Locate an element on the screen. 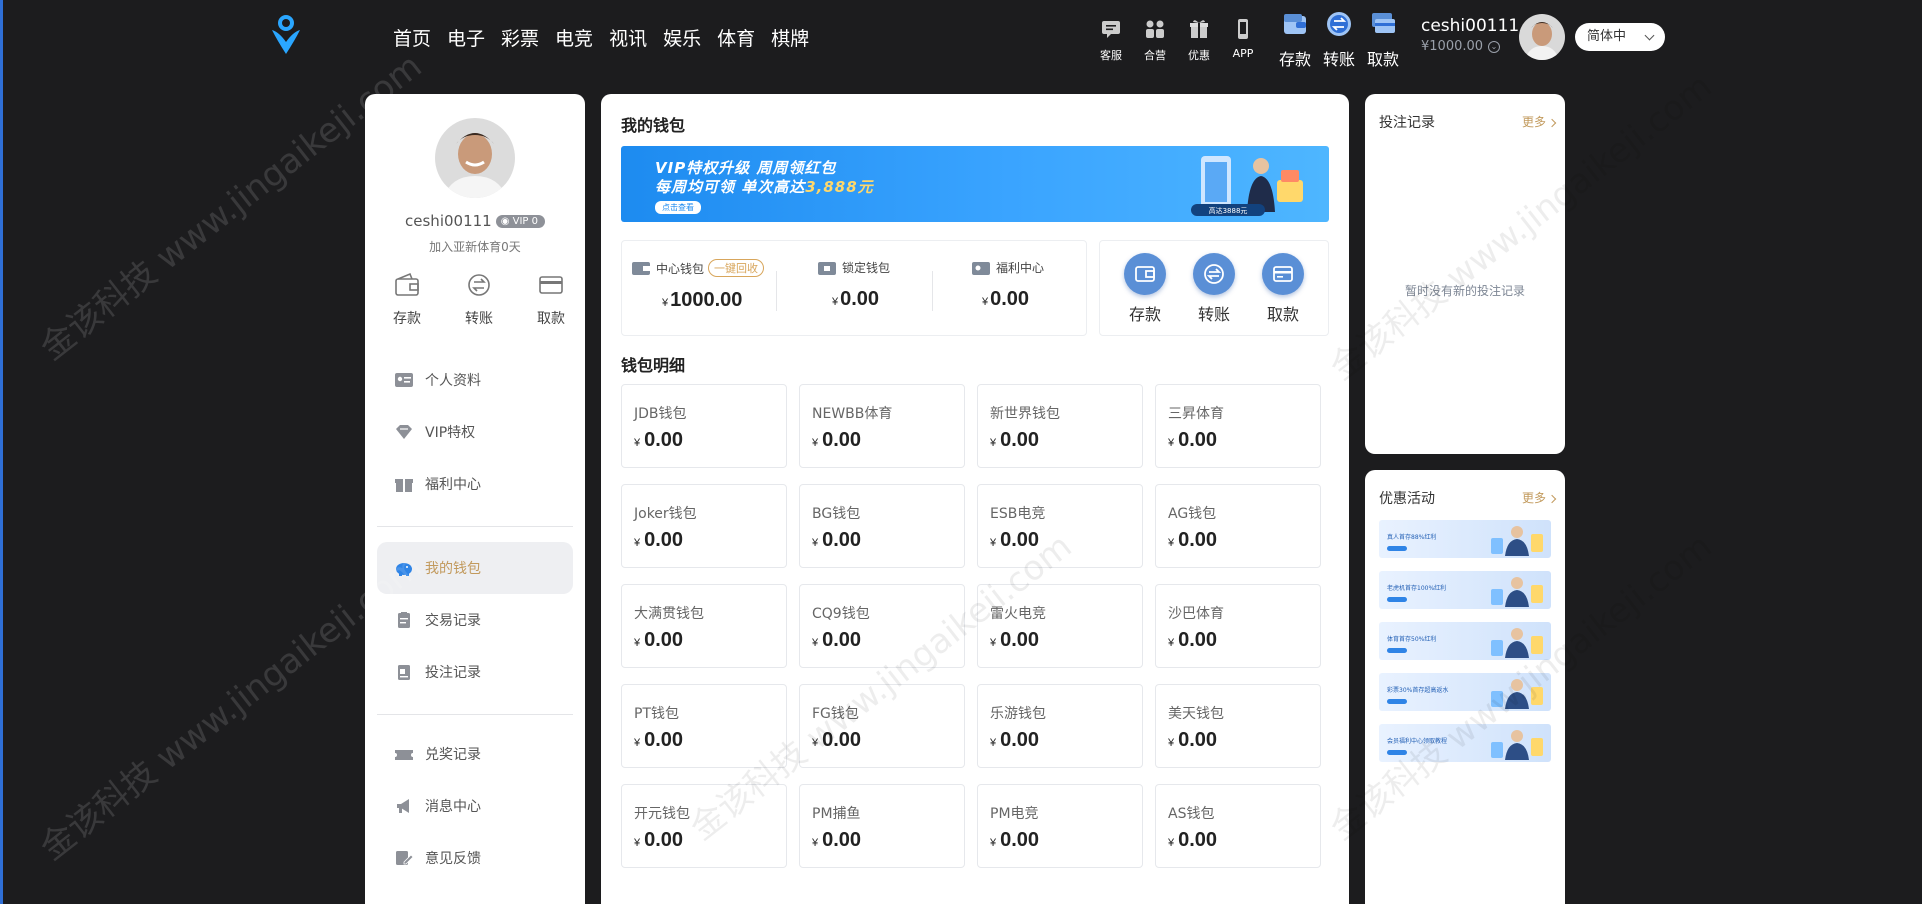 The width and height of the screenshot is (1922, 904). promo-item: 老虎机首存100%红利 is located at coordinates (1465, 590).